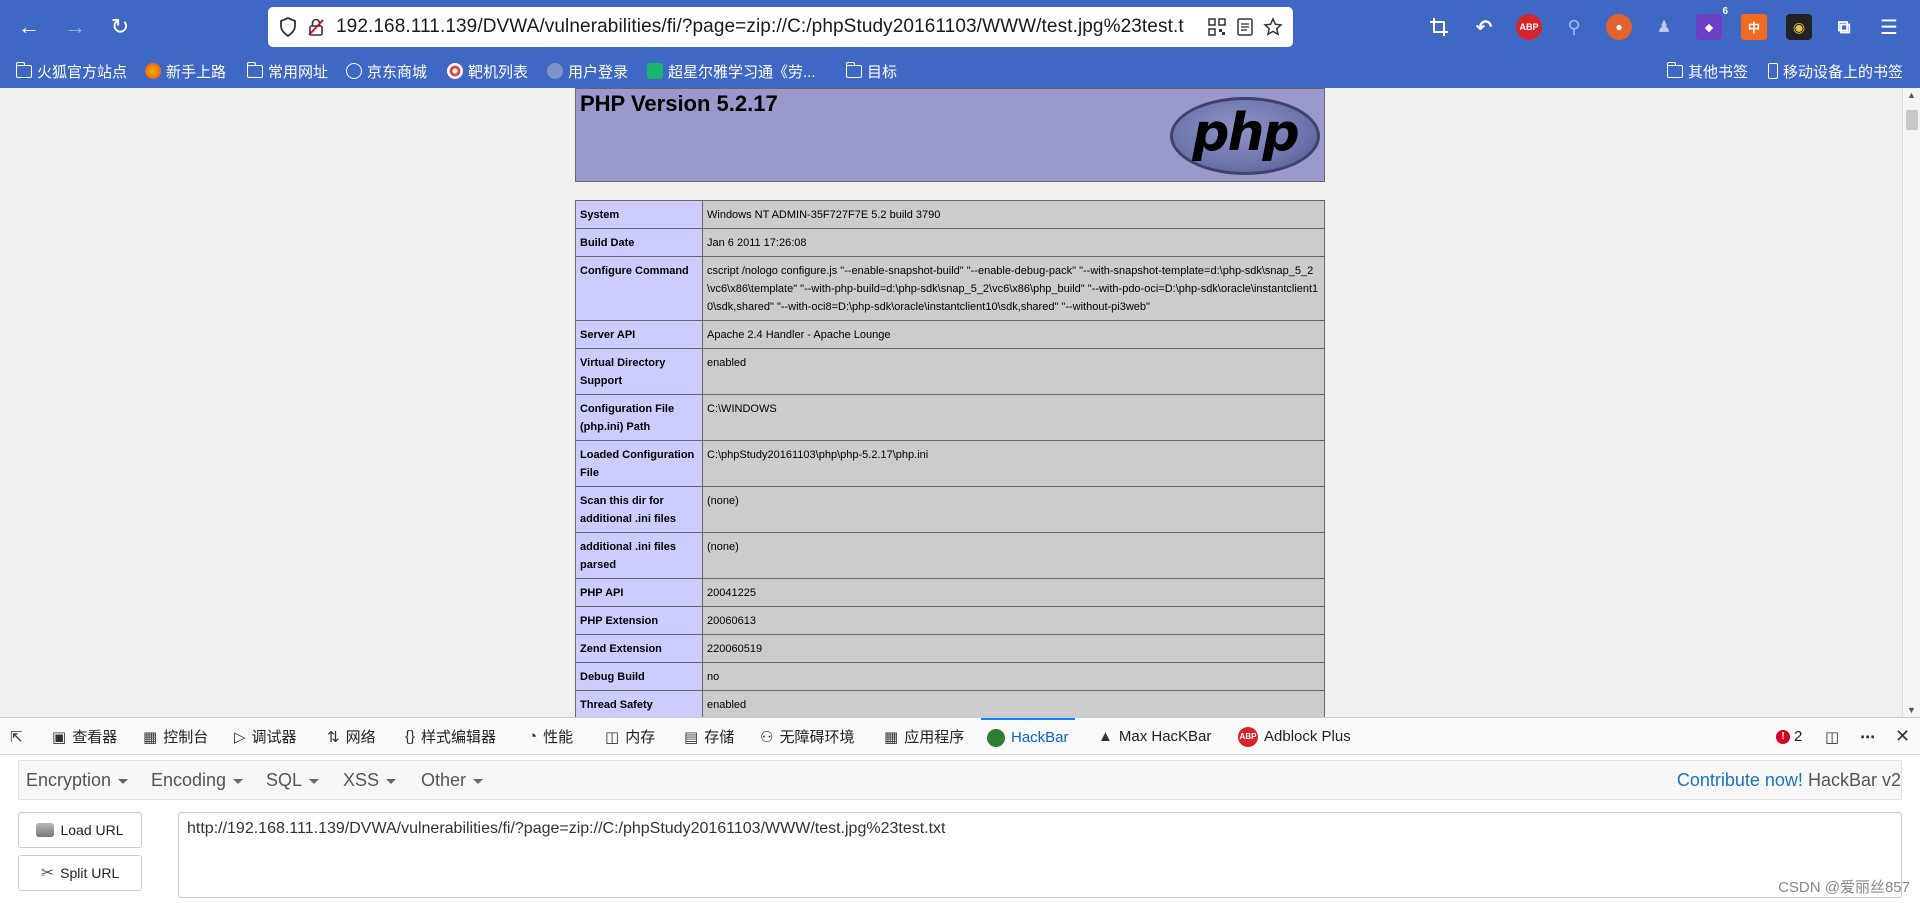 The image size is (1920, 903). What do you see at coordinates (75, 27) in the screenshot?
I see `forward-icon: →` at bounding box center [75, 27].